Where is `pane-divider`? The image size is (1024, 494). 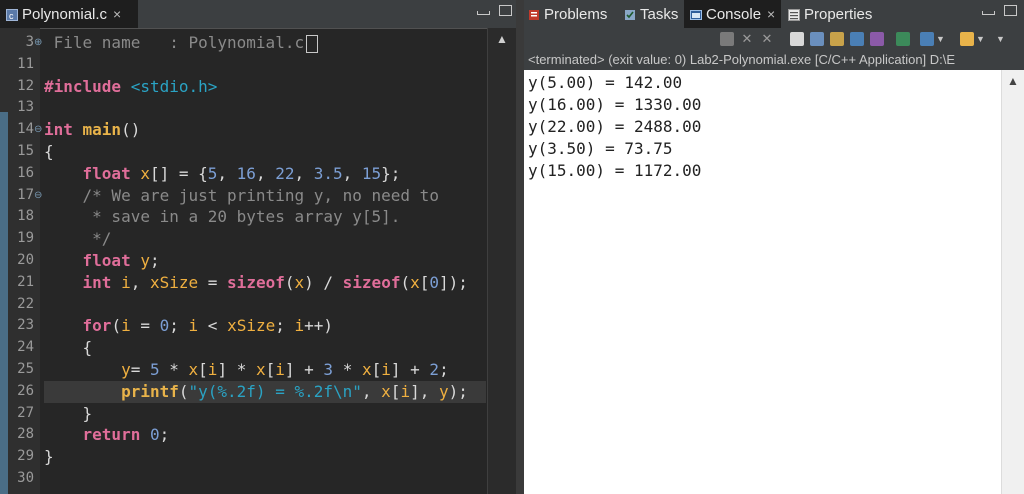 pane-divider is located at coordinates (520, 247).